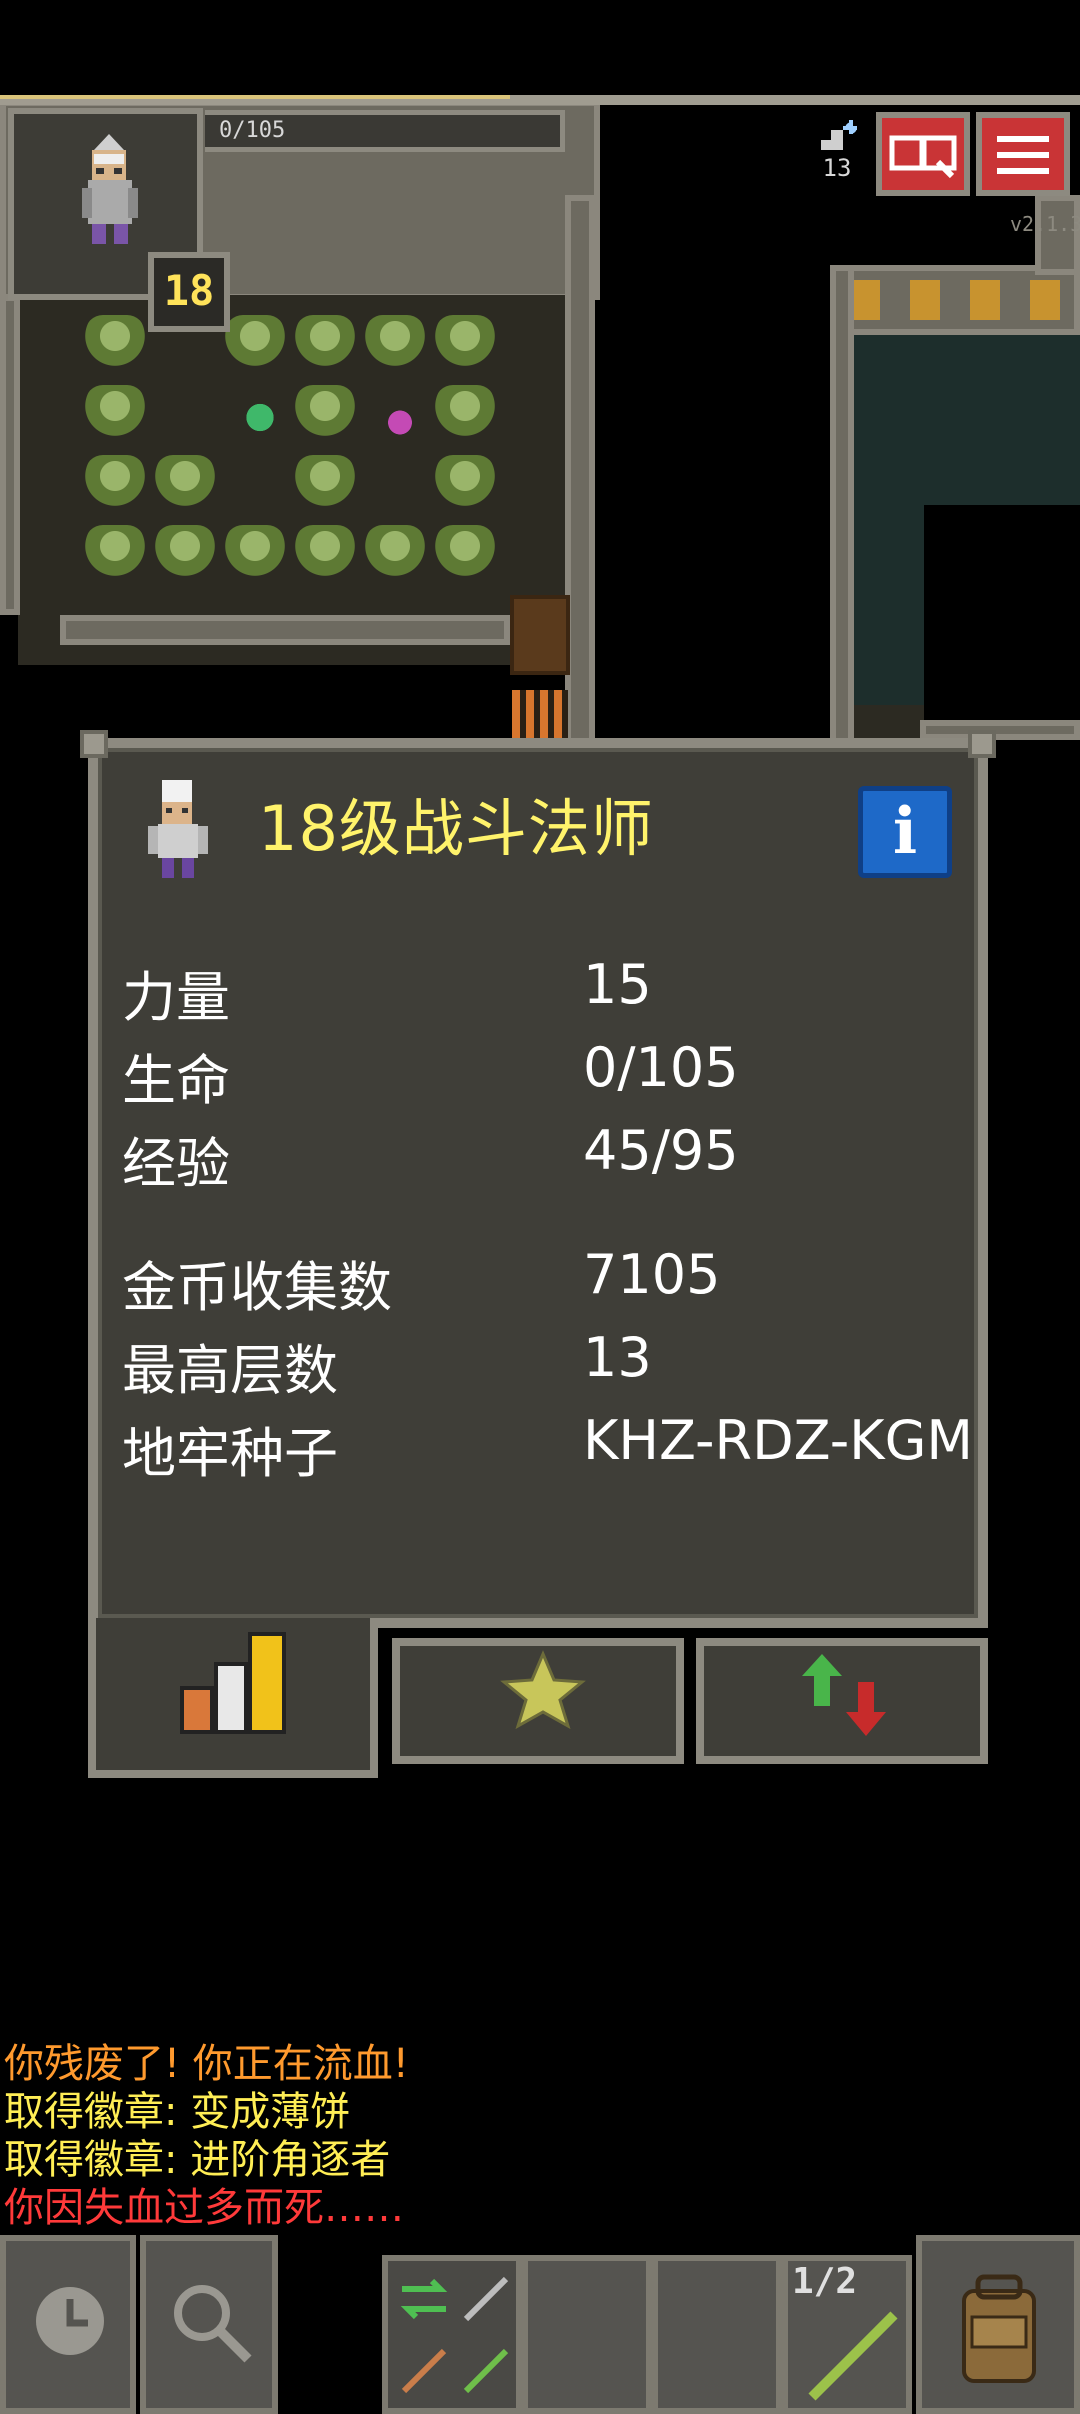  I want to click on bar-chart-icon, so click(233, 1683).